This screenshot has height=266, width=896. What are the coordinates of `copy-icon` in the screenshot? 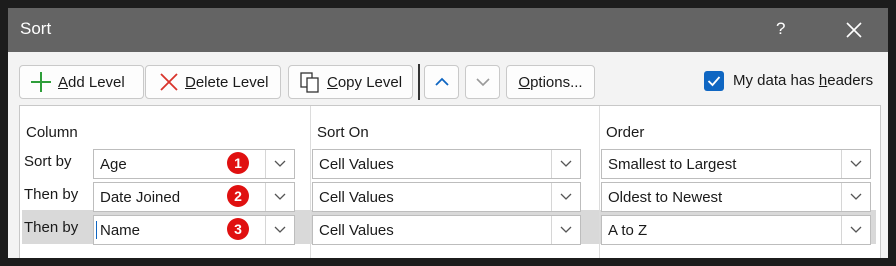 It's located at (310, 82).